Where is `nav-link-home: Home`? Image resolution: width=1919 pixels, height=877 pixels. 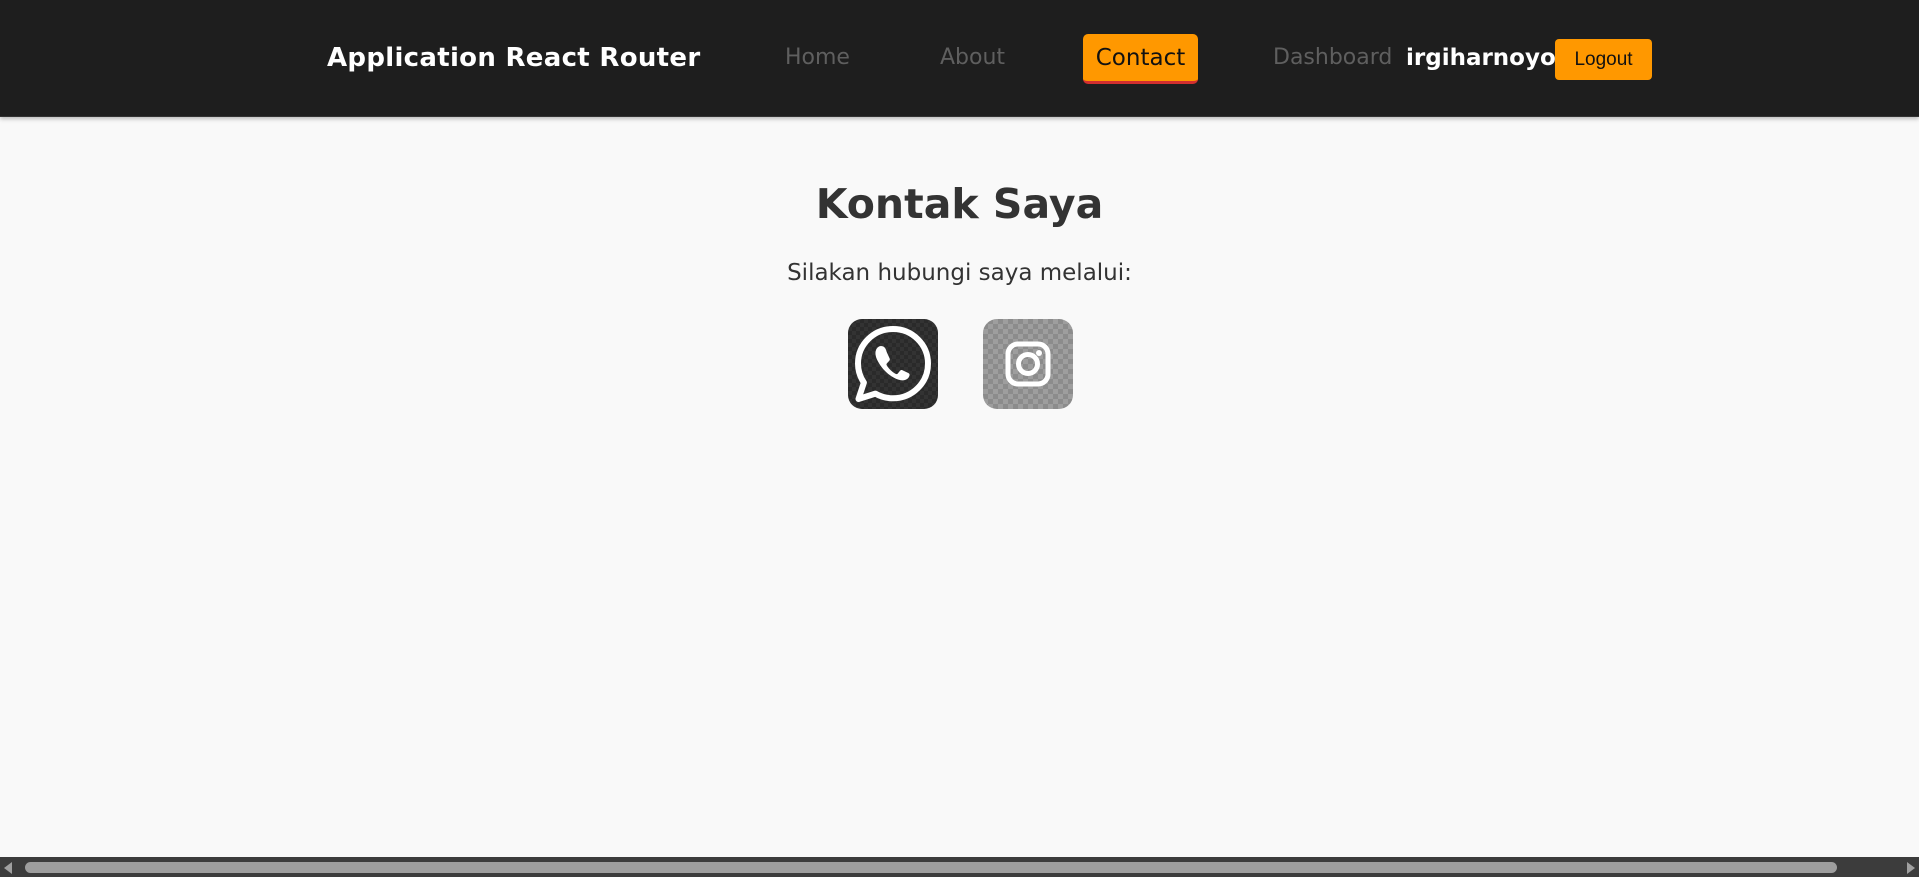
nav-link-home: Home is located at coordinates (817, 57).